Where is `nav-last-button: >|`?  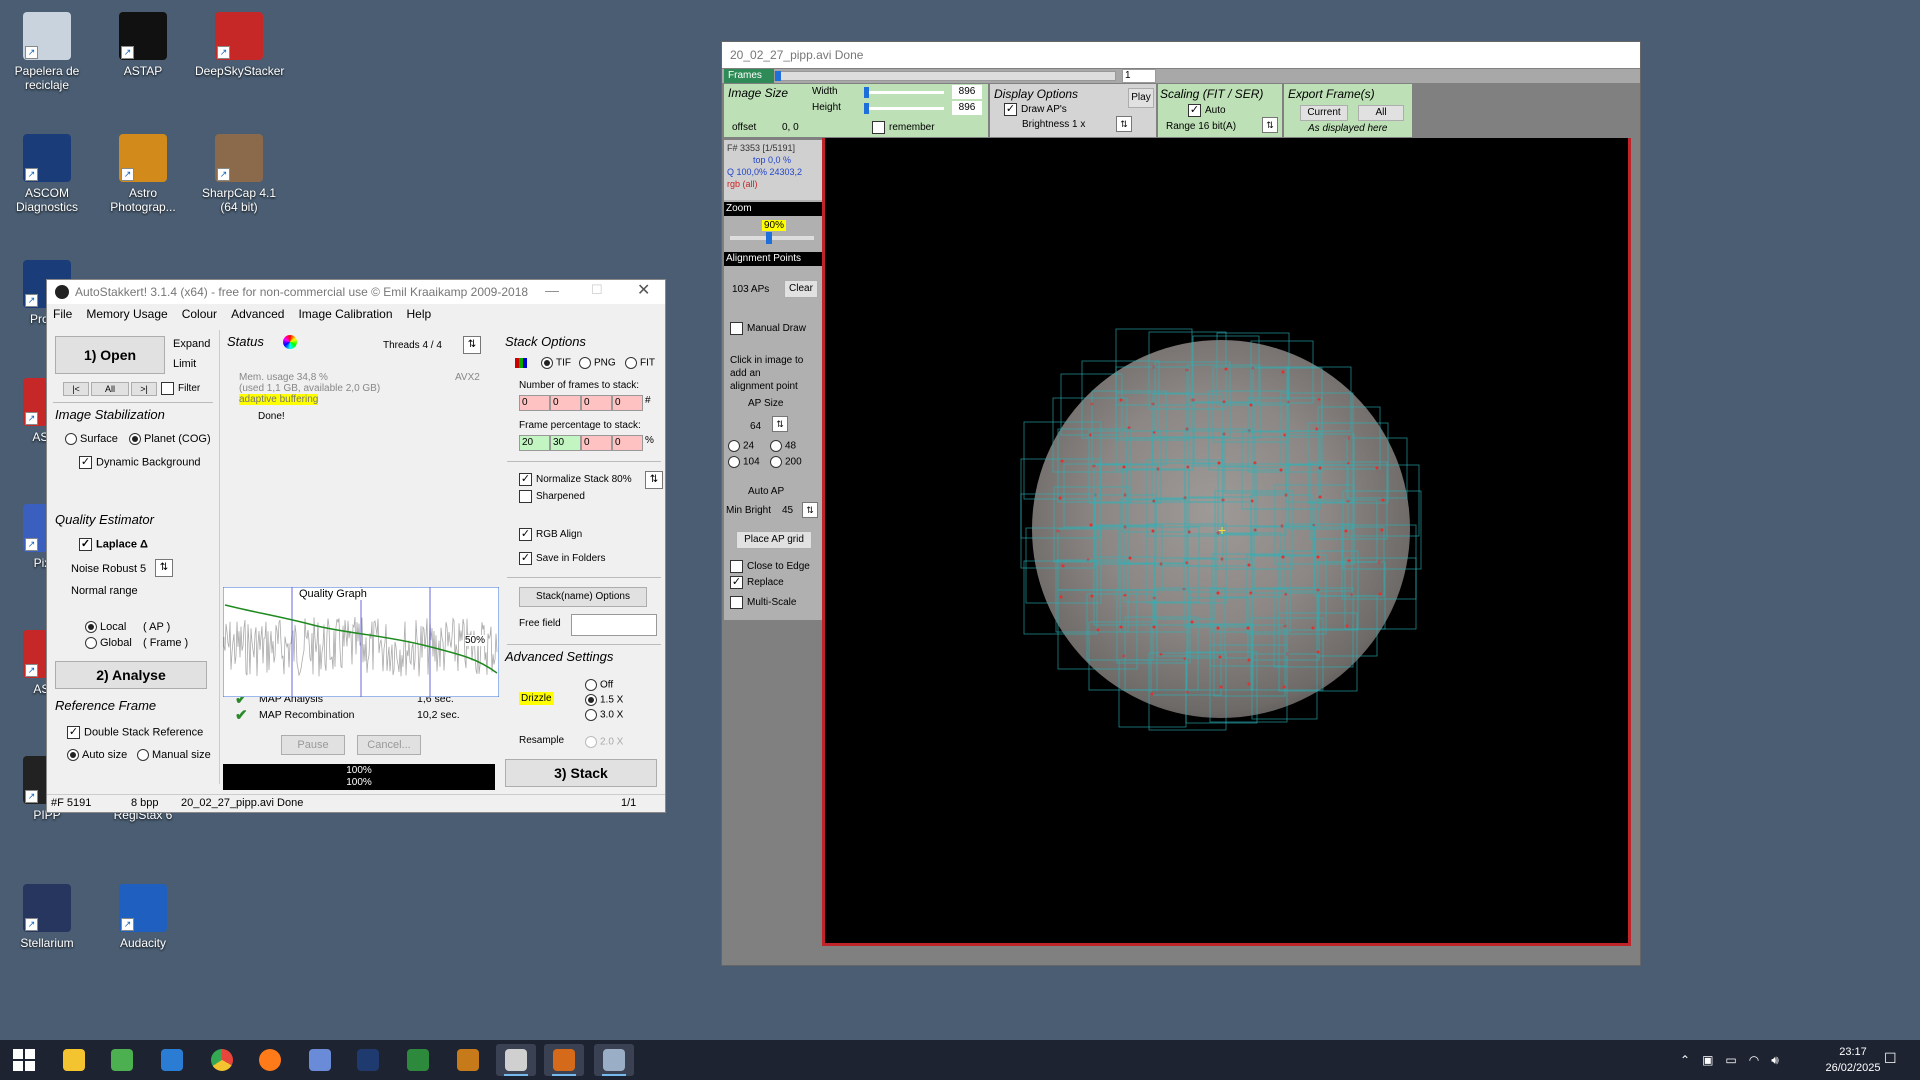 nav-last-button: >| is located at coordinates (144, 389).